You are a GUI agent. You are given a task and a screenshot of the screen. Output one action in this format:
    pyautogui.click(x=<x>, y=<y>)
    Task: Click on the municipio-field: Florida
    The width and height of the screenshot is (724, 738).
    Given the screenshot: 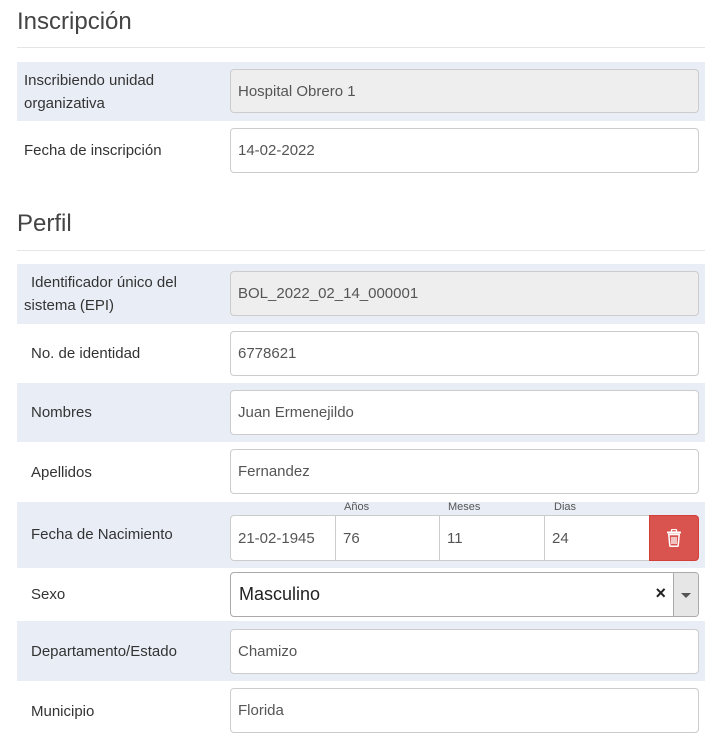 What is the action you would take?
    pyautogui.click(x=464, y=710)
    